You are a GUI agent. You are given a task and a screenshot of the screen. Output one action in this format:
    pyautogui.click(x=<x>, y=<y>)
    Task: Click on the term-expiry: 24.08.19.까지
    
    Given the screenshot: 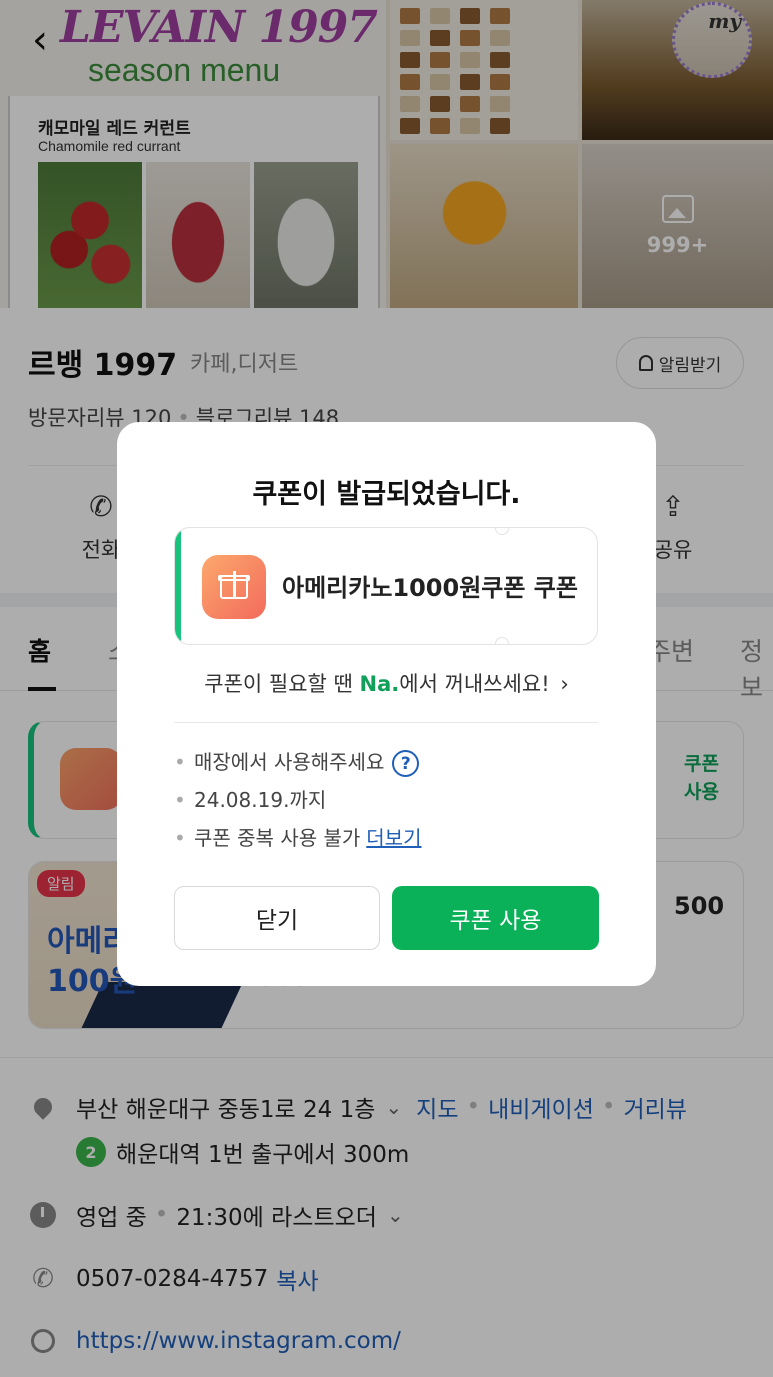 What is the action you would take?
    pyautogui.click(x=386, y=801)
    